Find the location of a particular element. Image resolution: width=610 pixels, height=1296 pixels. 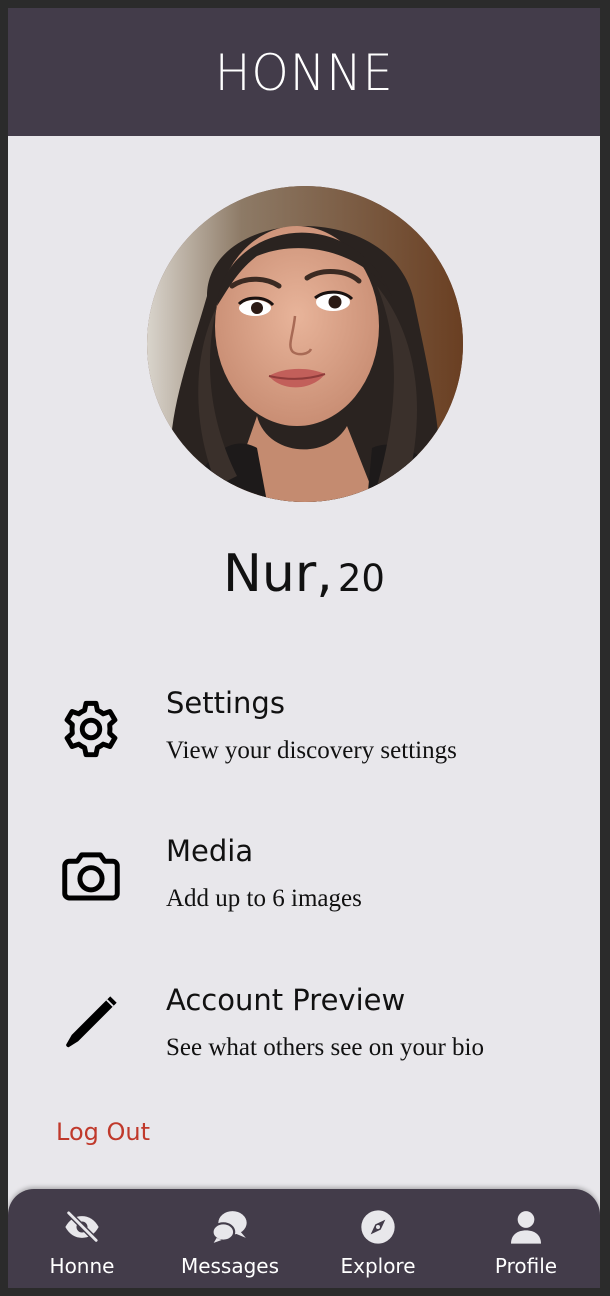

eye-slash-icon is located at coordinates (82, 1227).